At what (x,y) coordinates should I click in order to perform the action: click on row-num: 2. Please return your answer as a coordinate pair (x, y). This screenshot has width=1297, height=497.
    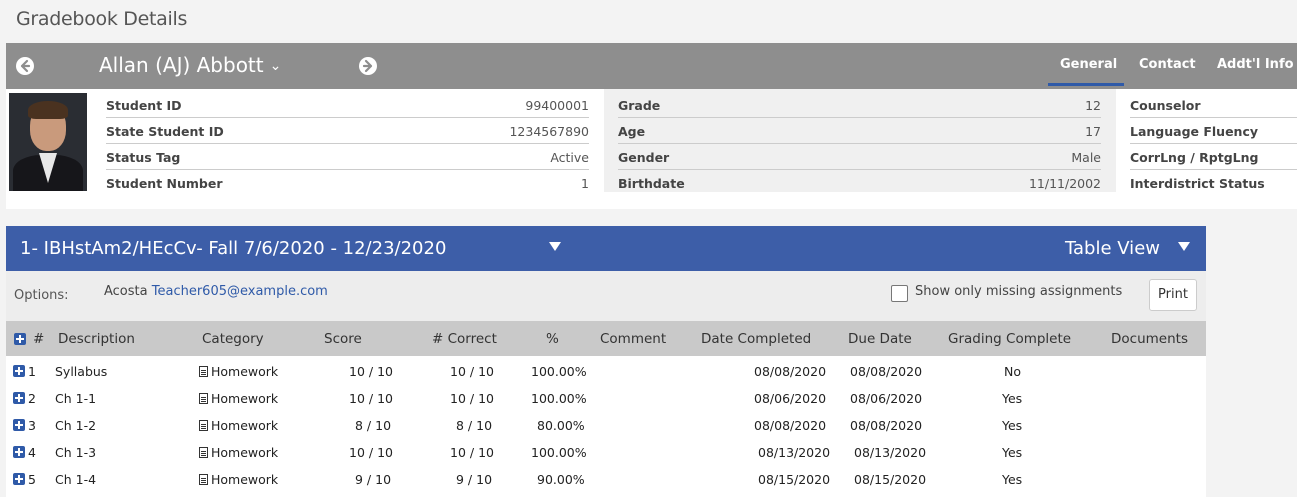
    Looking at the image, I should click on (32, 398).